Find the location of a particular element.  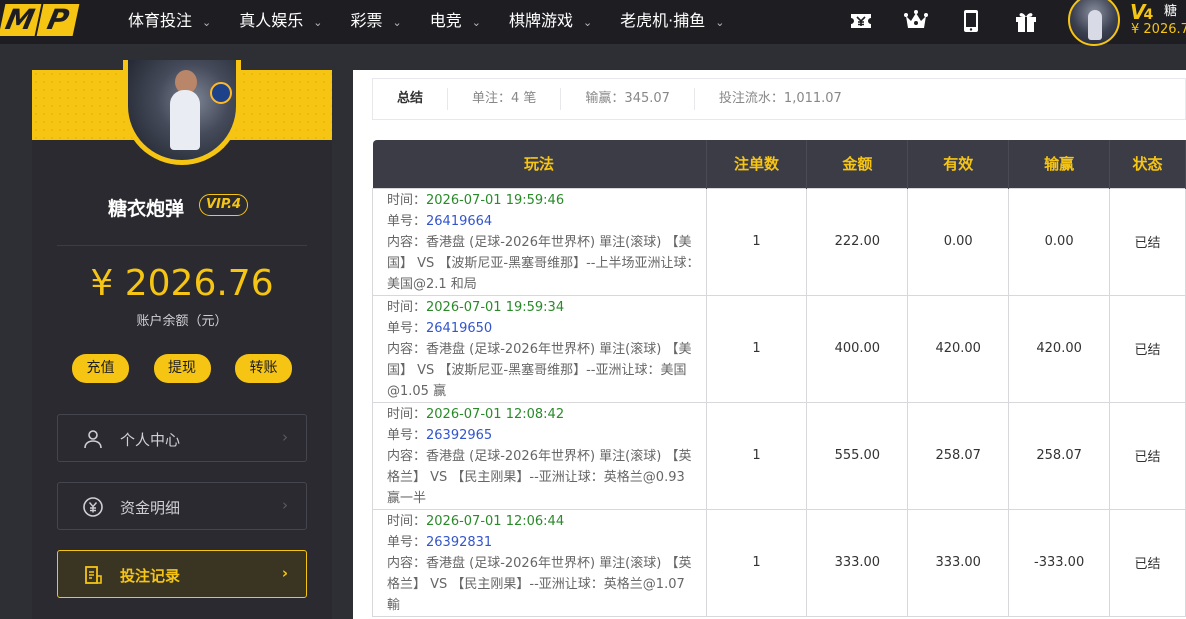

yen-coin-icon is located at coordinates (93, 507).